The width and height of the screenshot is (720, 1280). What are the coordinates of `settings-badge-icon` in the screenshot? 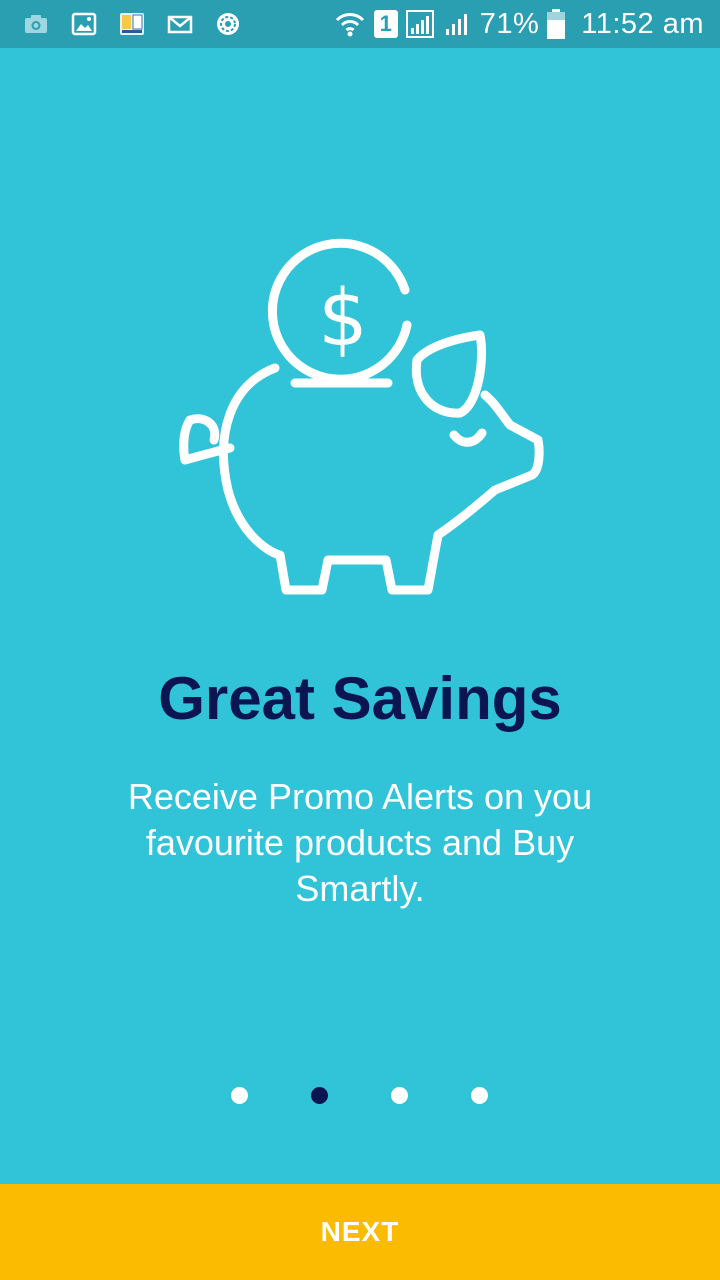 It's located at (228, 24).